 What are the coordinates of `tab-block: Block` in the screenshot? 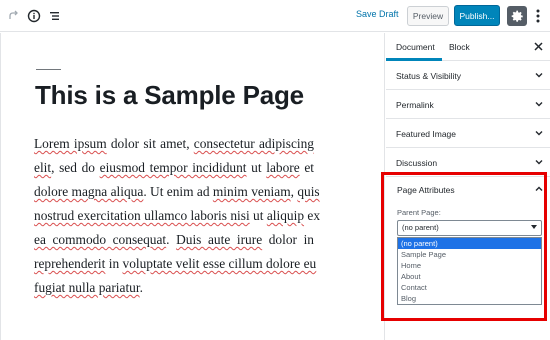 It's located at (459, 47).